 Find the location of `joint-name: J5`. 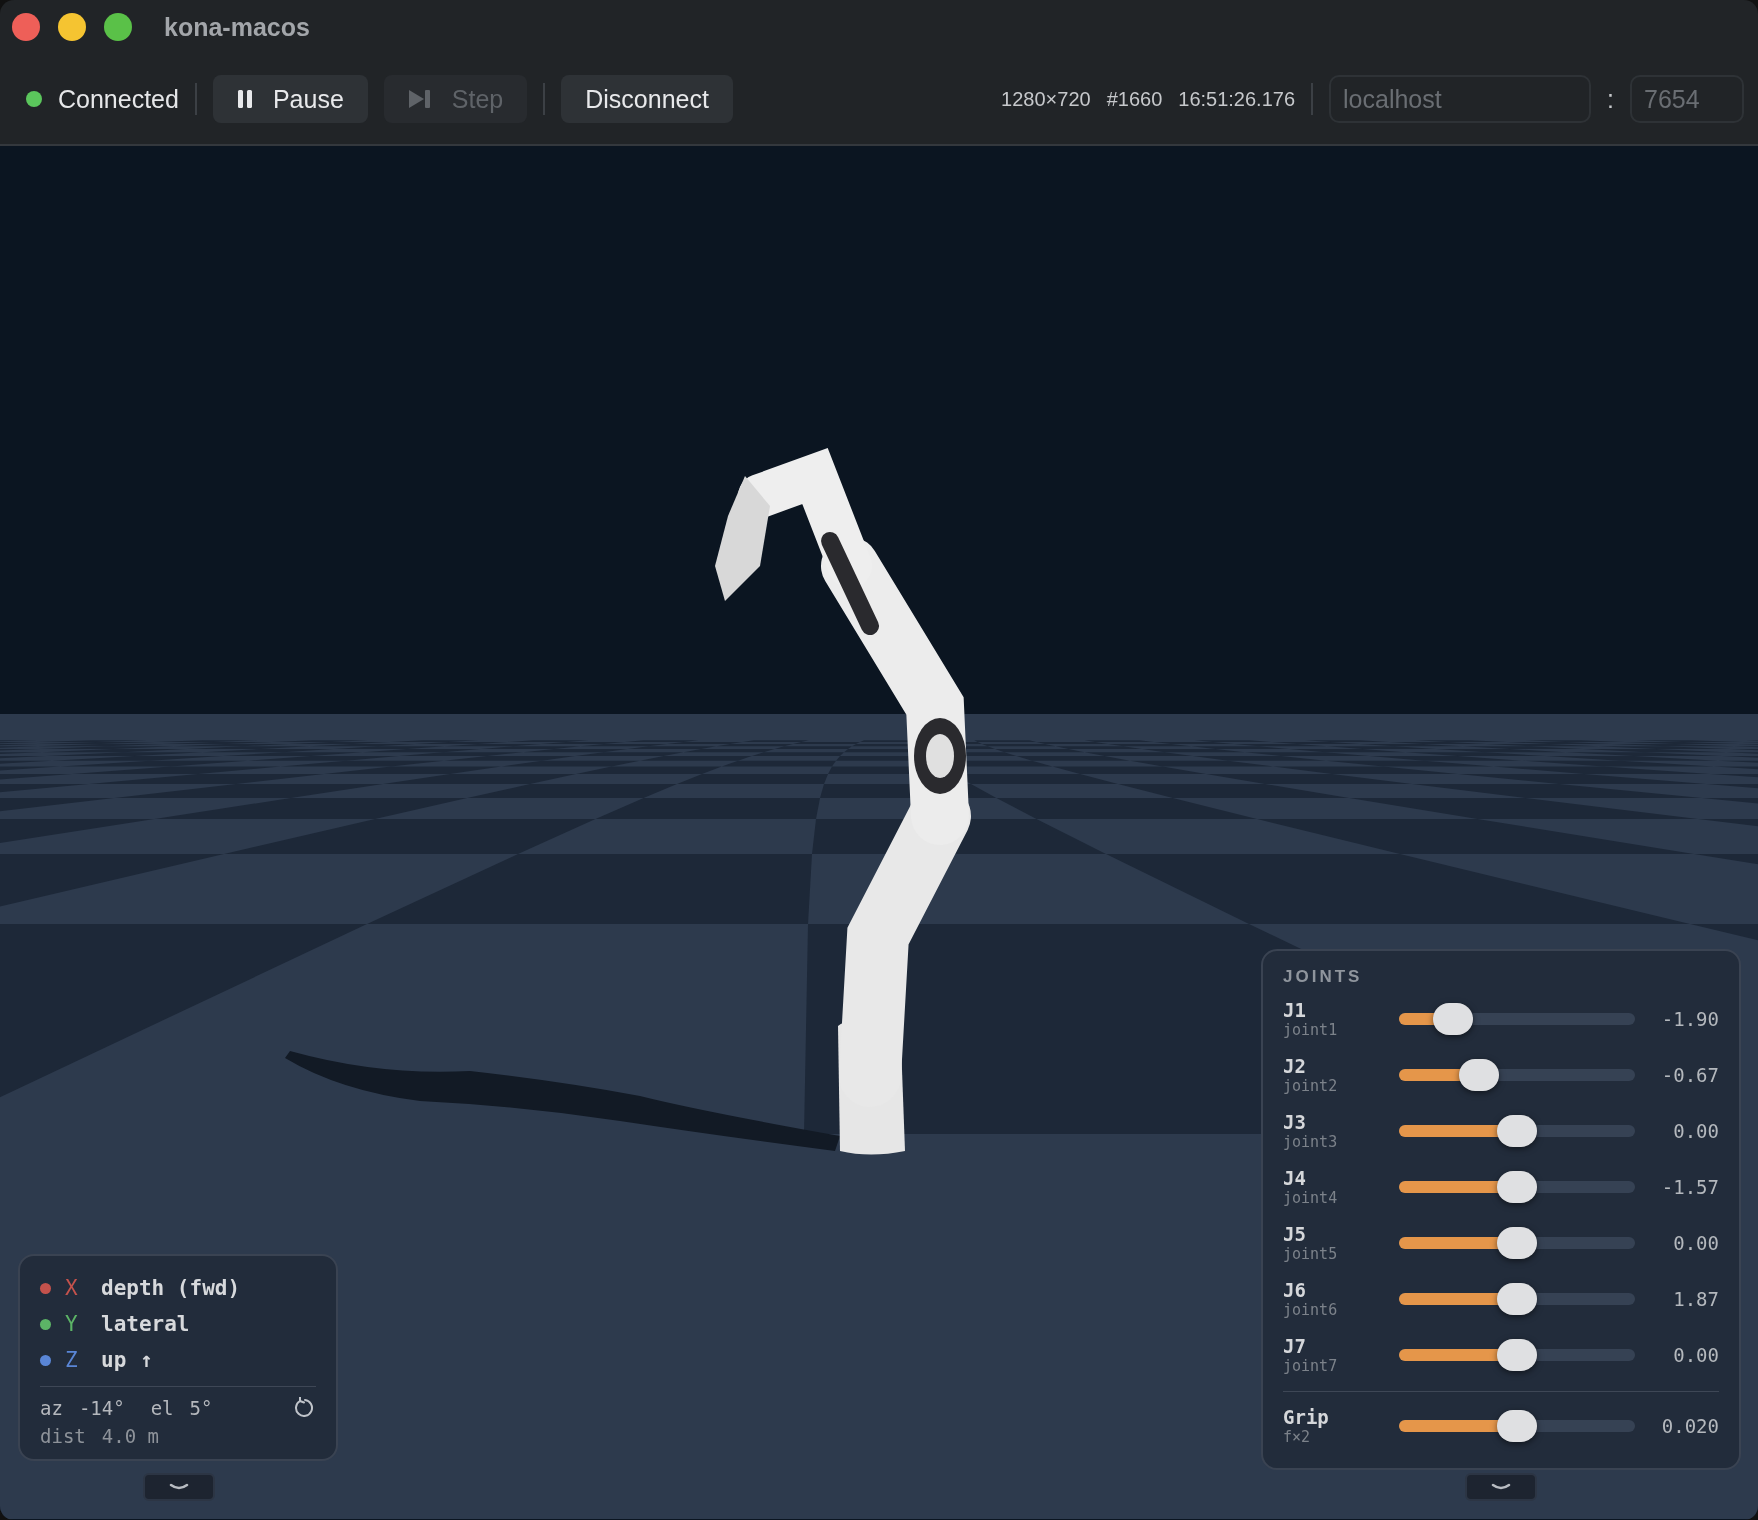

joint-name: J5 is located at coordinates (1295, 1234).